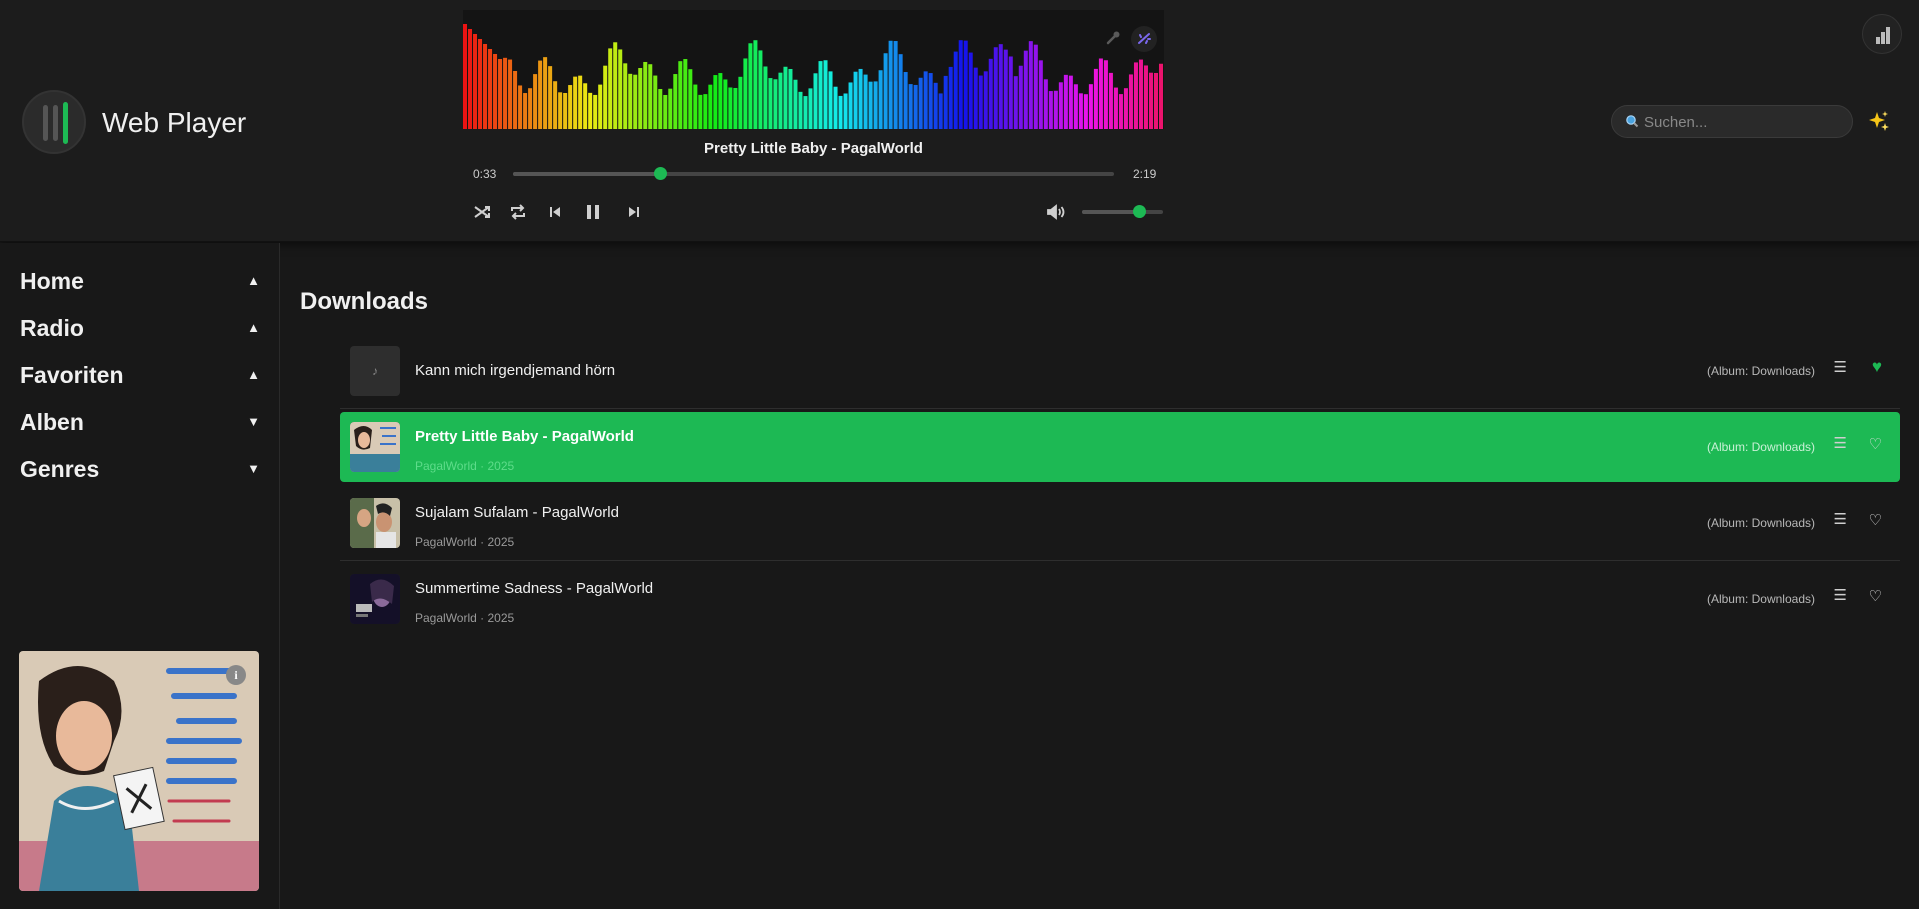  Describe the element at coordinates (140, 421) in the screenshot. I see `sidebar-item-alben: Alben ▼` at that location.